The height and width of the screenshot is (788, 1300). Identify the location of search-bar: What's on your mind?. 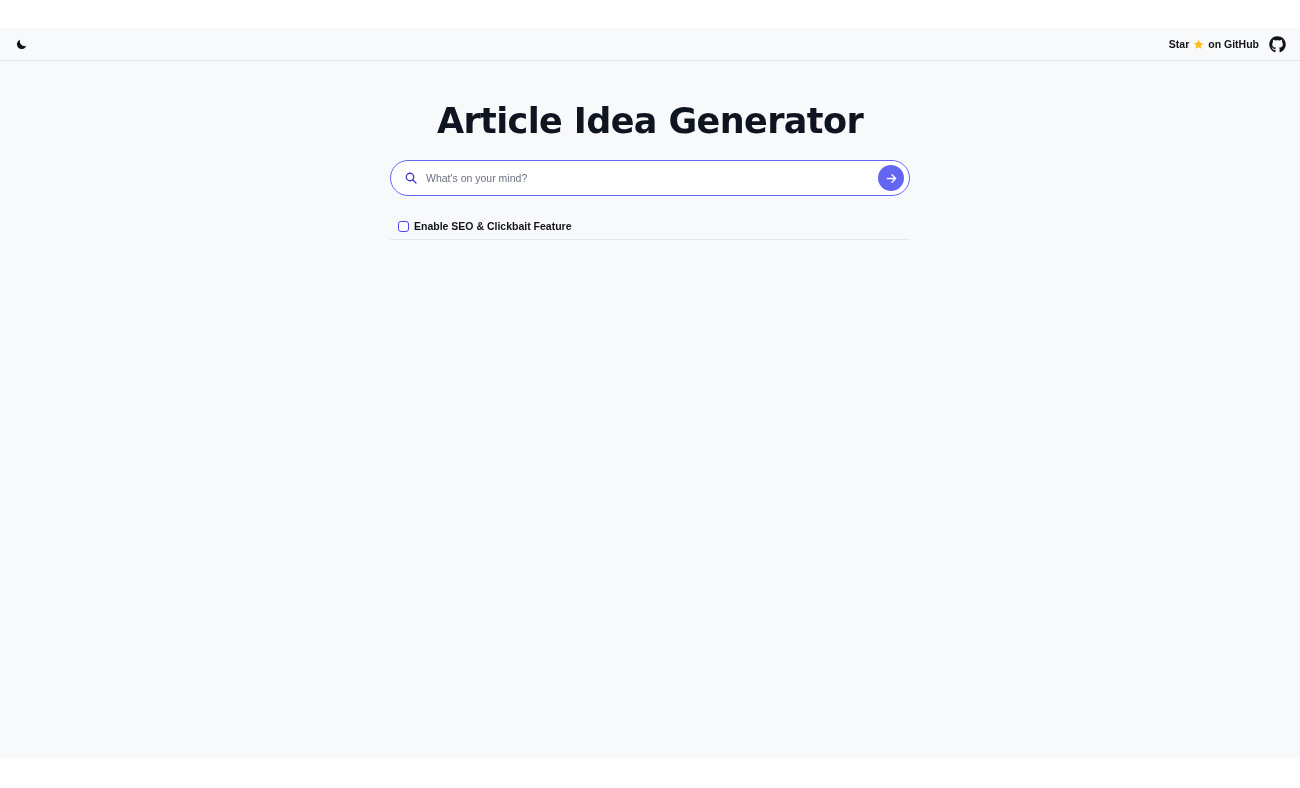
(650, 178).